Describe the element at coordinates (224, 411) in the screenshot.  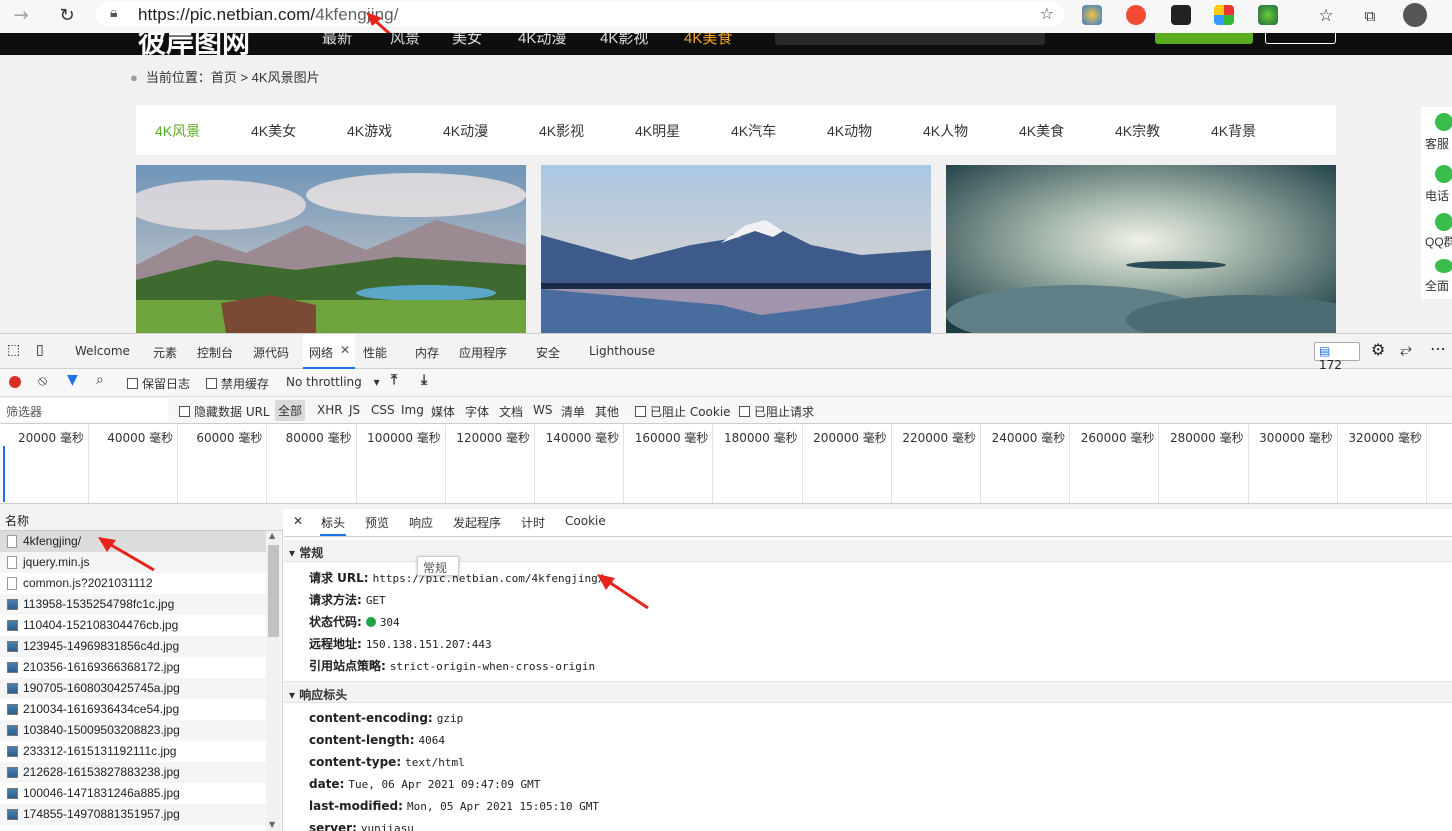
I see `hide-data-url-checkbox: 隐藏数据 URL` at that location.